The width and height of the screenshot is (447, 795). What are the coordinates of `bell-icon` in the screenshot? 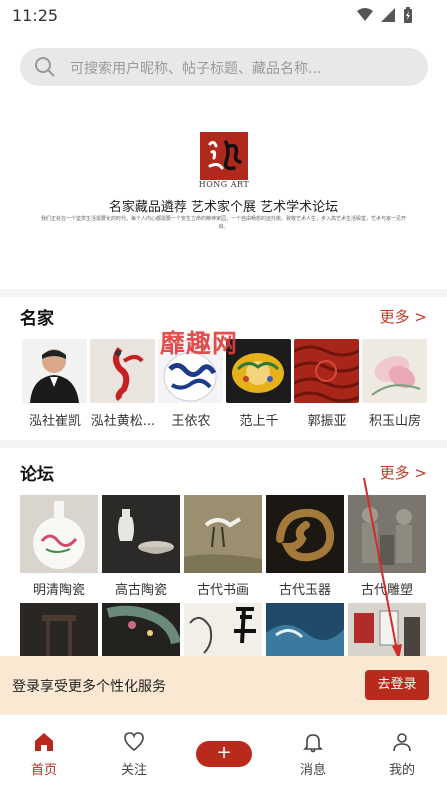 It's located at (313, 743).